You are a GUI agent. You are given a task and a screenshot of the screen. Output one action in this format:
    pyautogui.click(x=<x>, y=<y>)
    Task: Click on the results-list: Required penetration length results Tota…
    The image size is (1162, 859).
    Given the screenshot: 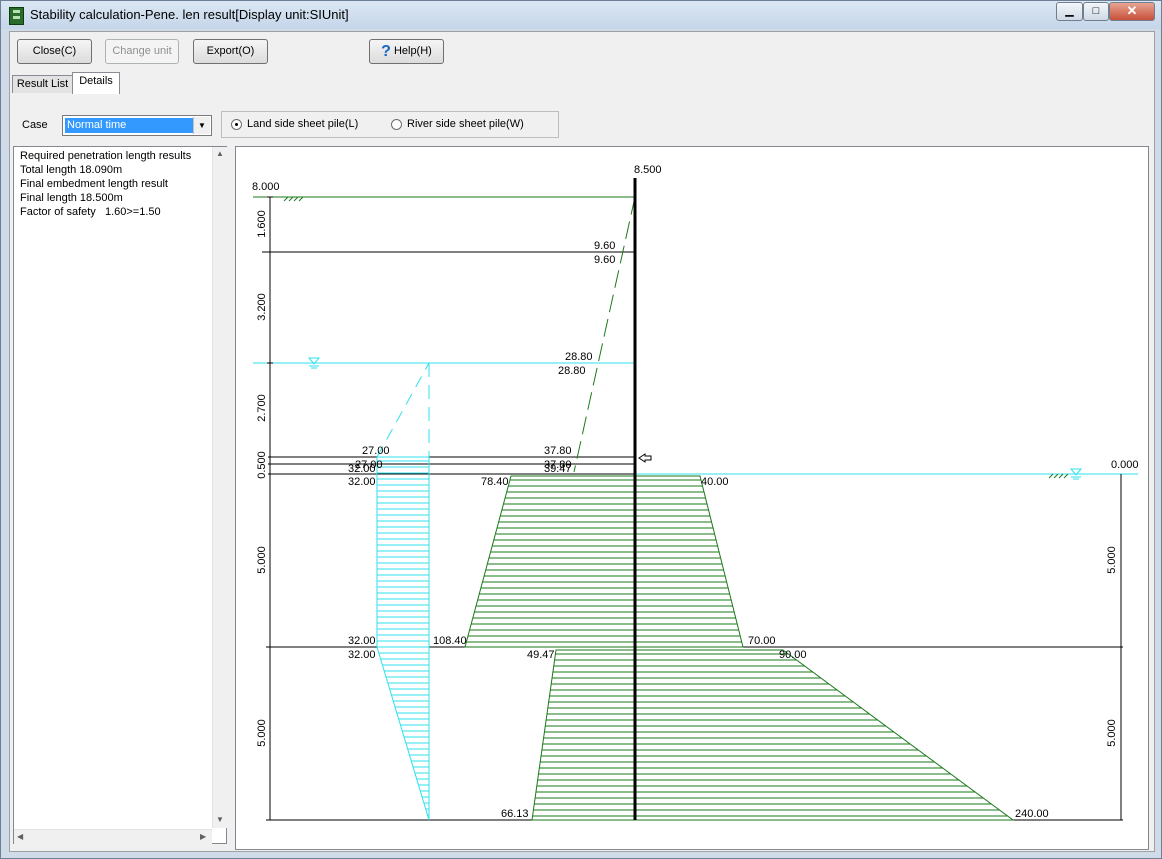 What is the action you would take?
    pyautogui.click(x=120, y=495)
    